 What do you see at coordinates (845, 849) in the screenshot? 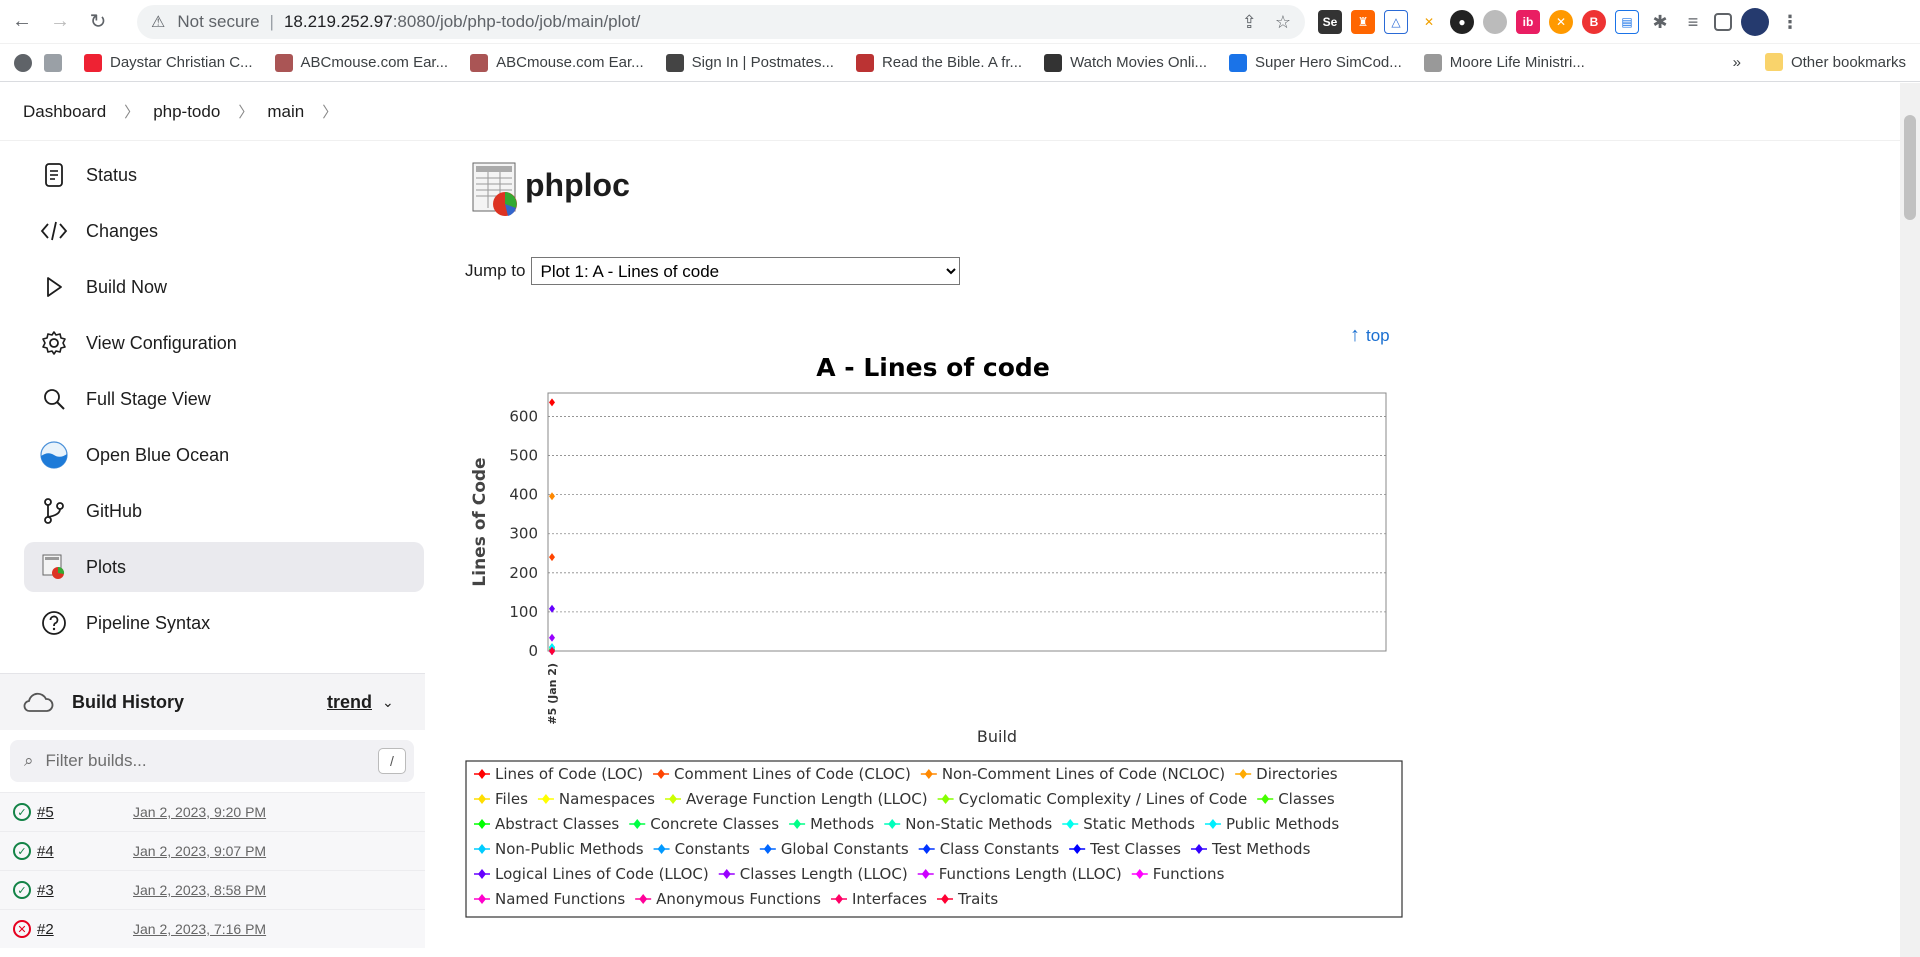
I see `legend-entry: Global Constants` at bounding box center [845, 849].